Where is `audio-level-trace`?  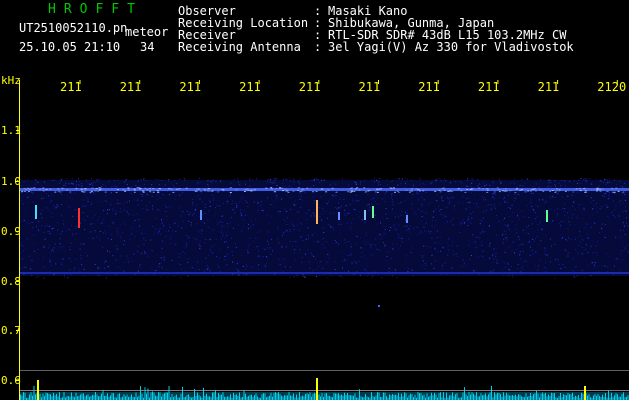 audio-level-trace is located at coordinates (324, 389).